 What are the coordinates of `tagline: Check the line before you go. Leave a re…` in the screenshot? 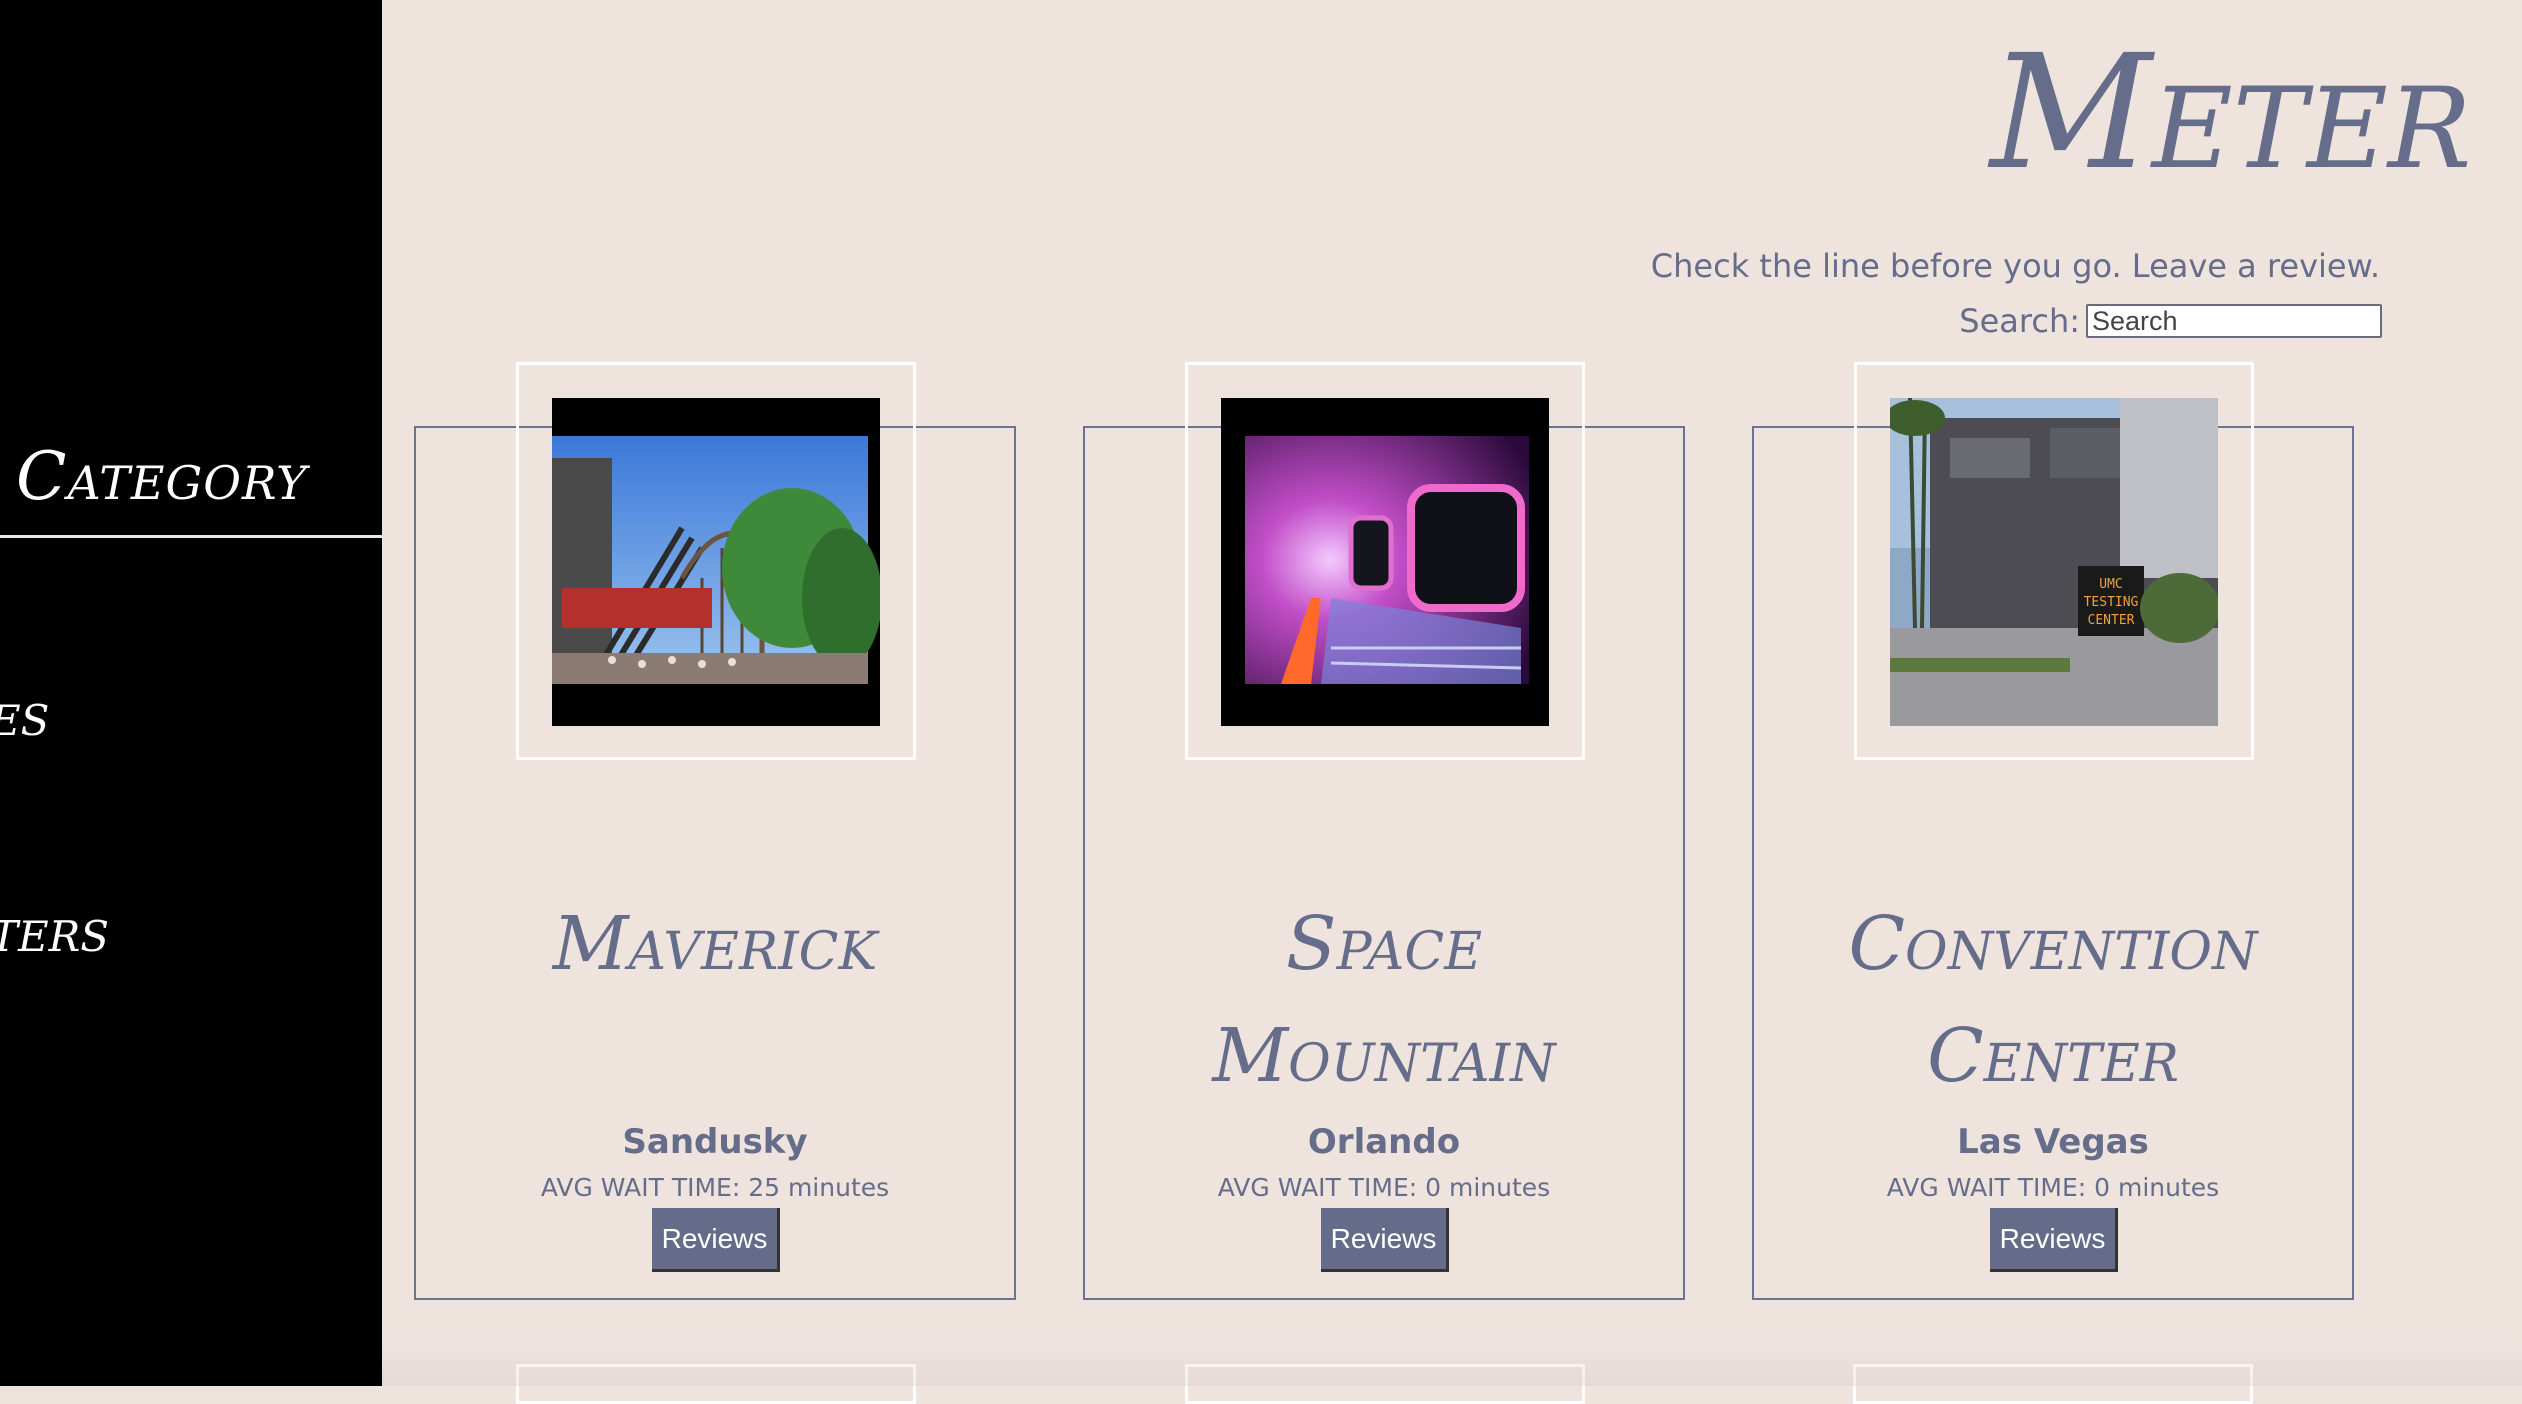 It's located at (2015, 266).